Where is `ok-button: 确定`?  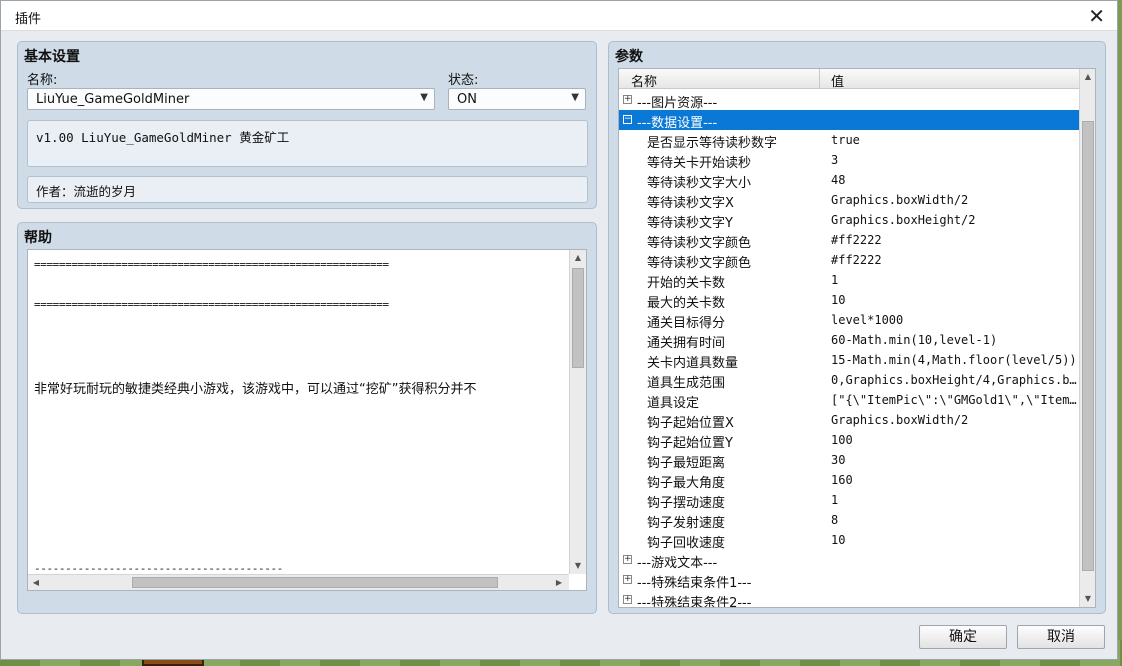 ok-button: 确定 is located at coordinates (963, 637).